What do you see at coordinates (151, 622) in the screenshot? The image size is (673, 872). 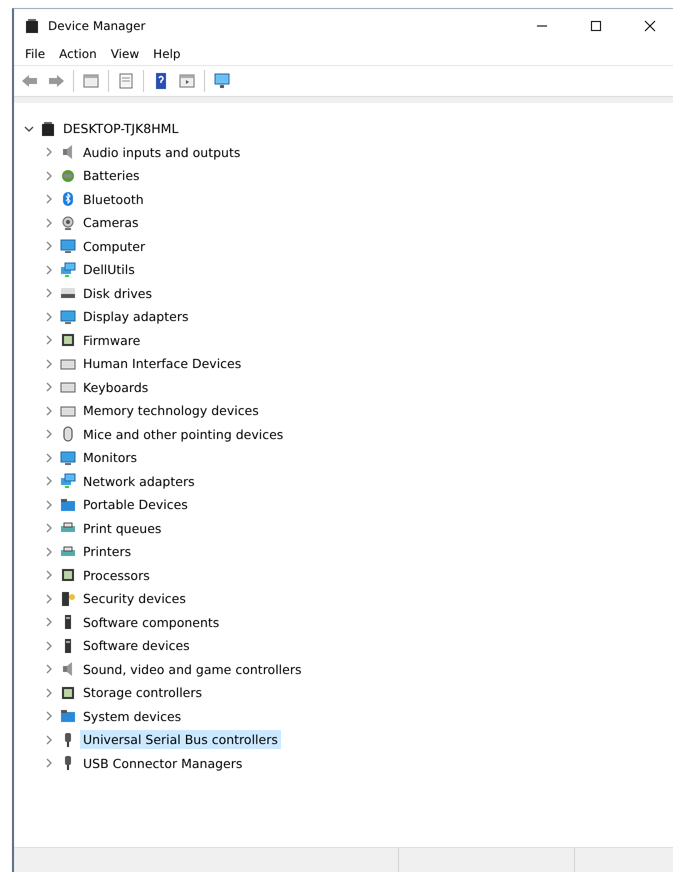 I see `tree-item: Software components` at bounding box center [151, 622].